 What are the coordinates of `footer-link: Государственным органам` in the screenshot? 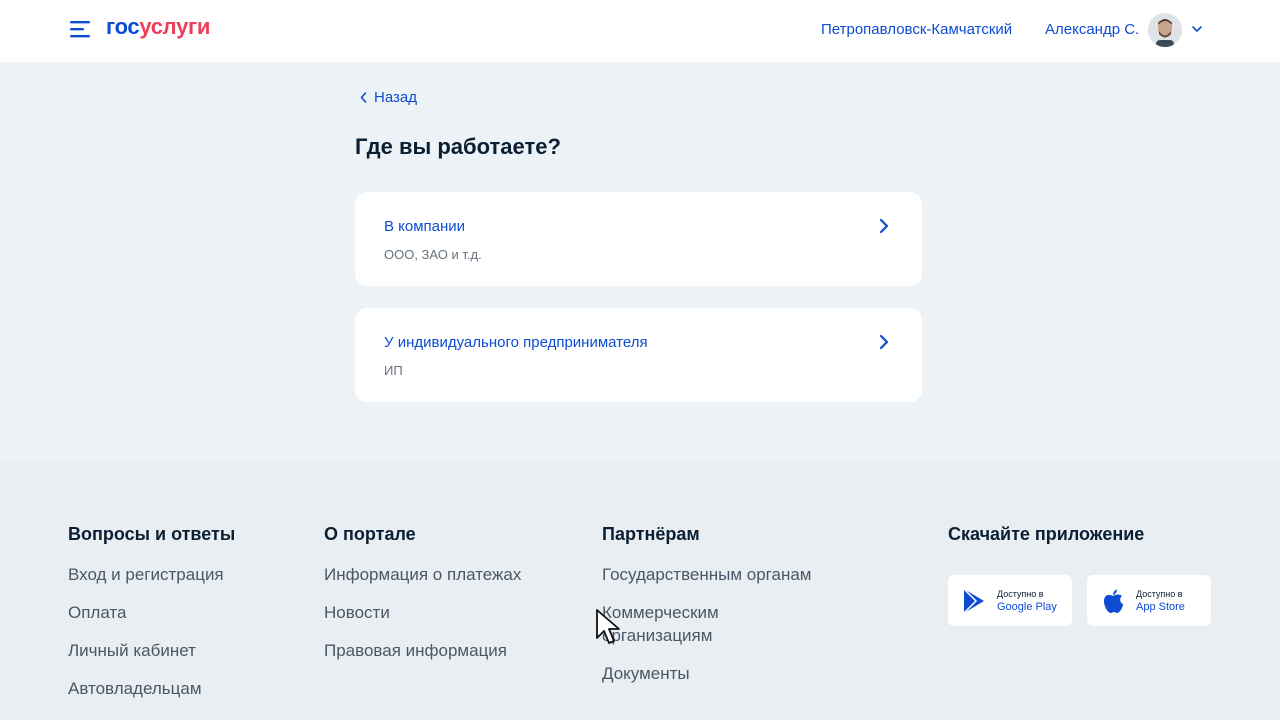 It's located at (717, 574).